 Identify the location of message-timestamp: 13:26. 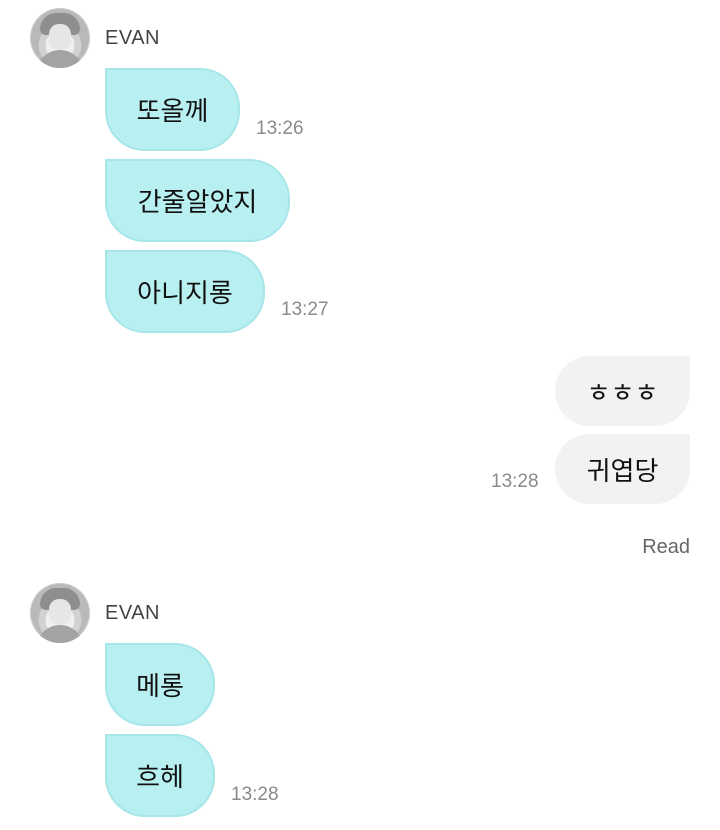
(280, 128).